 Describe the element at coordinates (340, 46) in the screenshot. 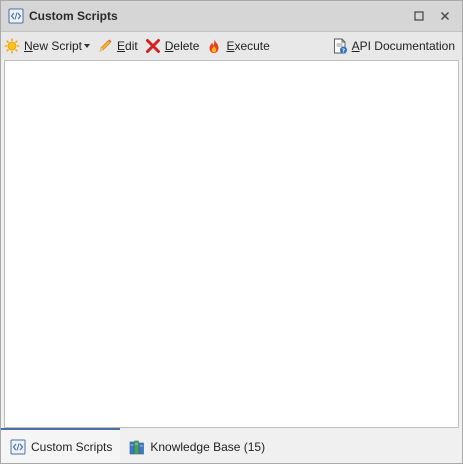

I see `document-help-icon: ?` at that location.